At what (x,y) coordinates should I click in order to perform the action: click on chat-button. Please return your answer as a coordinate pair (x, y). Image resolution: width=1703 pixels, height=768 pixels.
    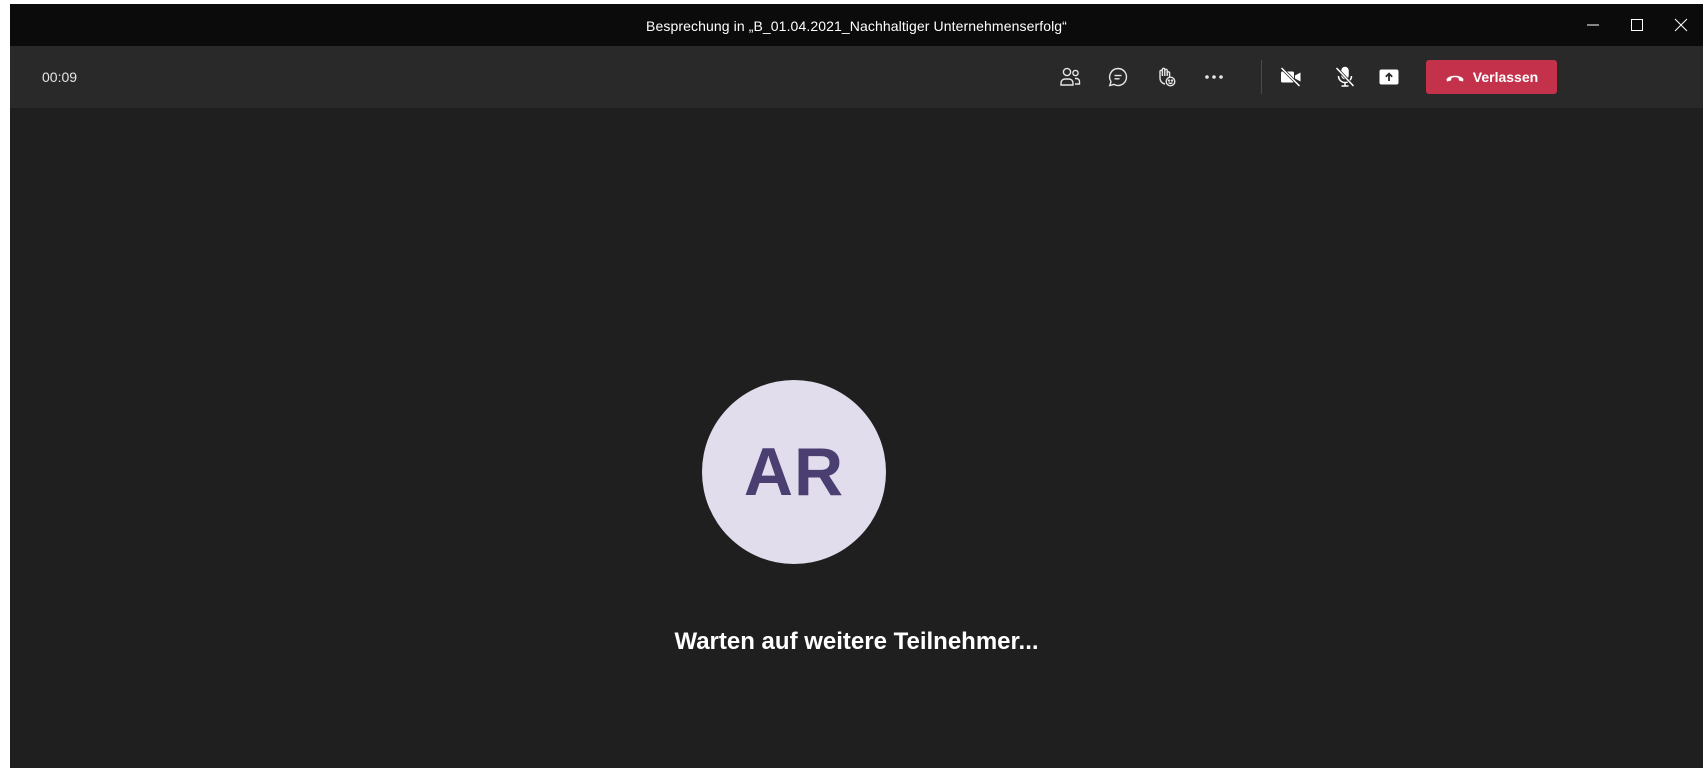
    Looking at the image, I should click on (1118, 77).